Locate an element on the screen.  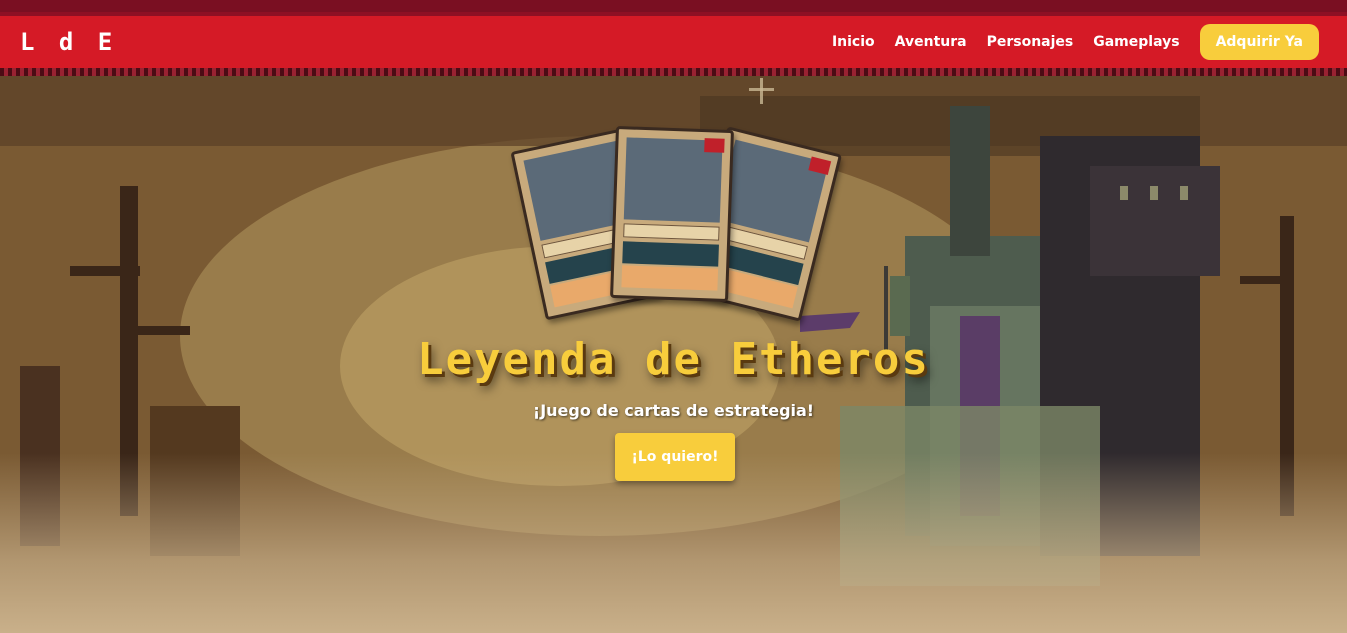
hero-subtitle: ¡Juego de cartas de estrategia! is located at coordinates (673, 410).